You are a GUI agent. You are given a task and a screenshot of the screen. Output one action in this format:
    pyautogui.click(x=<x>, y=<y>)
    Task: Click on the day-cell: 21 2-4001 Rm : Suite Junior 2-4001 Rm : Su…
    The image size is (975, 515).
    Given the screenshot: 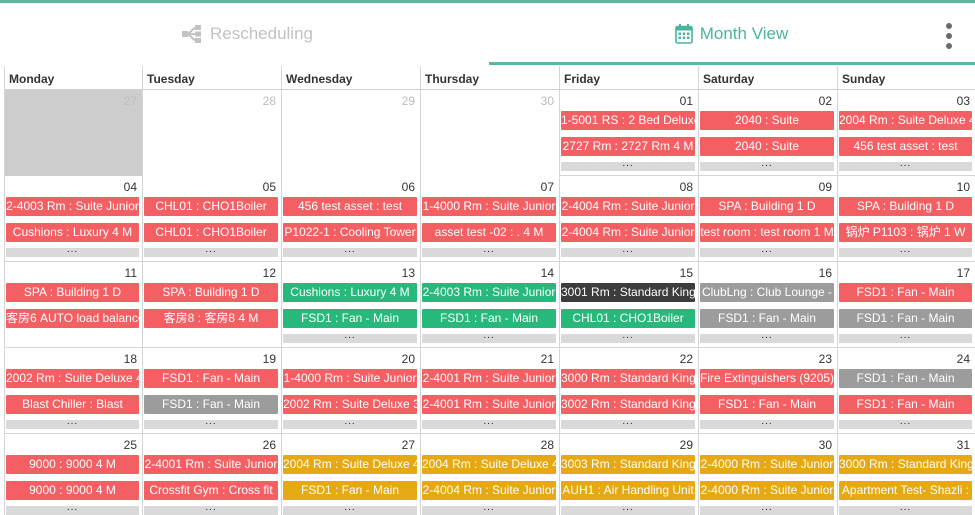 What is the action you would take?
    pyautogui.click(x=490, y=391)
    